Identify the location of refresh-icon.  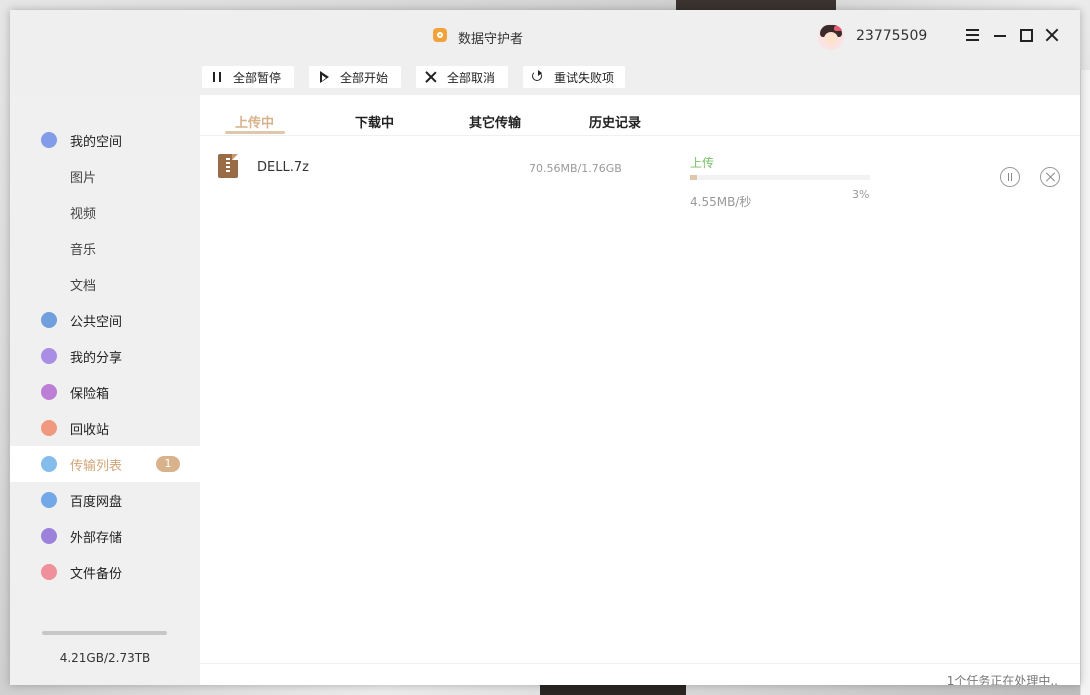
(538, 77).